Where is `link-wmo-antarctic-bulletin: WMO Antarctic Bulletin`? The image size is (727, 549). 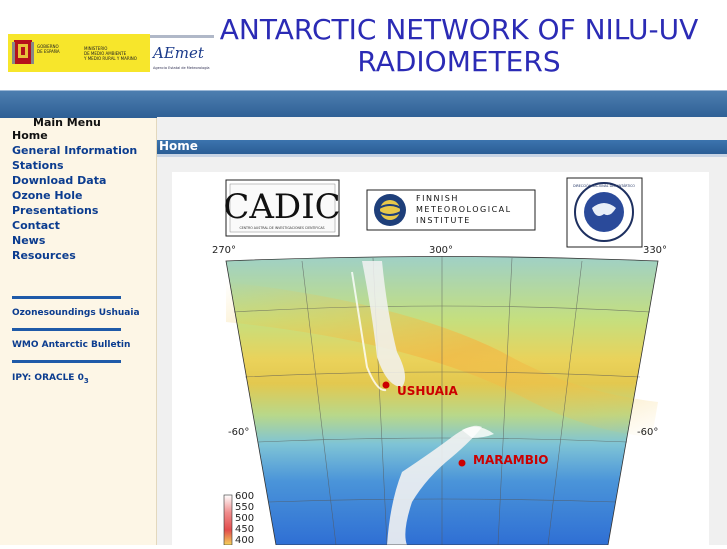
link-wmo-antarctic-bulletin: WMO Antarctic Bulletin is located at coordinates (71, 345).